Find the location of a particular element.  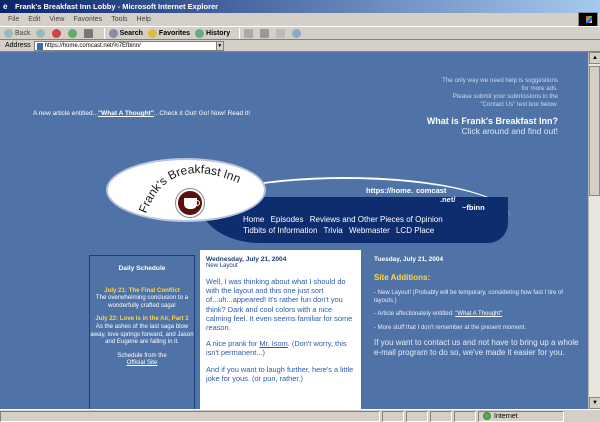

print-icon is located at coordinates (265, 33).